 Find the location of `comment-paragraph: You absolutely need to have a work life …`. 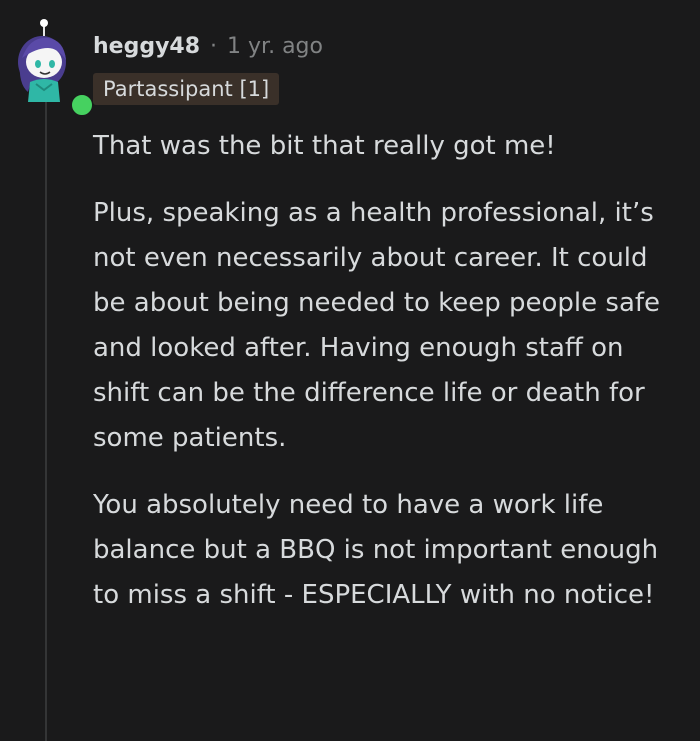

comment-paragraph: You absolutely need to have a work life … is located at coordinates (376, 550).